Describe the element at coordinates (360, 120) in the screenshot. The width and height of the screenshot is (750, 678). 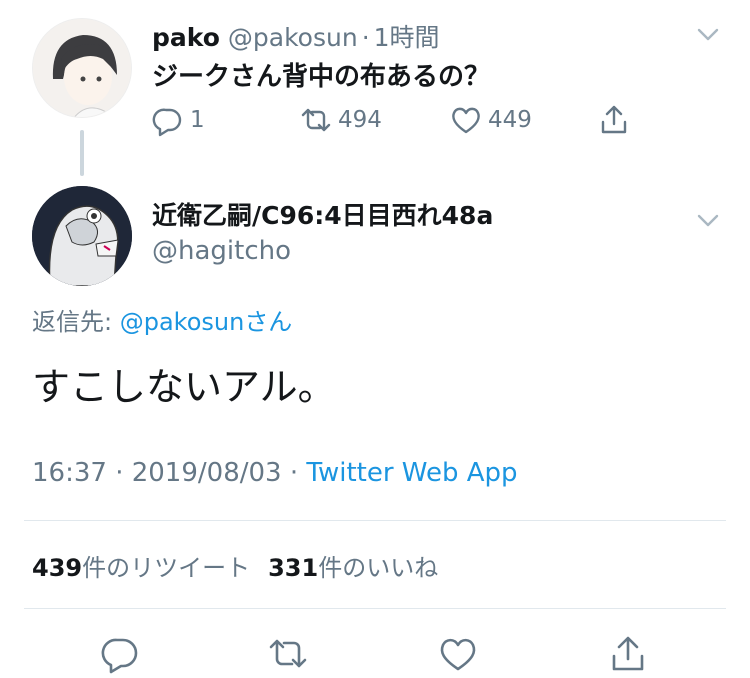
I see `retweet-count: 494` at that location.